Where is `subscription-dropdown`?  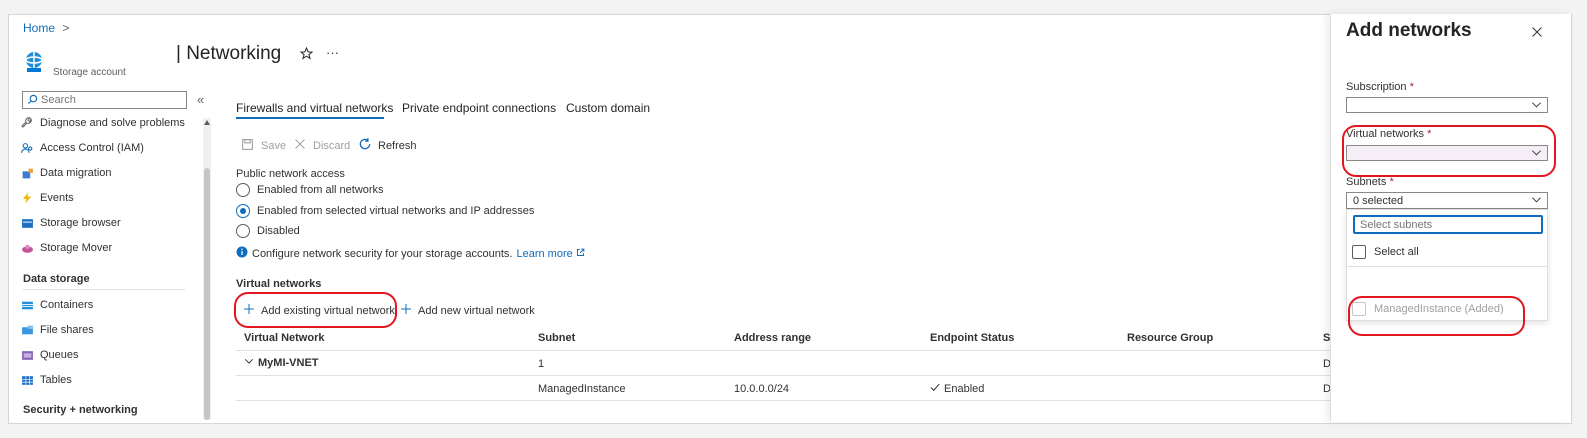 subscription-dropdown is located at coordinates (1447, 105).